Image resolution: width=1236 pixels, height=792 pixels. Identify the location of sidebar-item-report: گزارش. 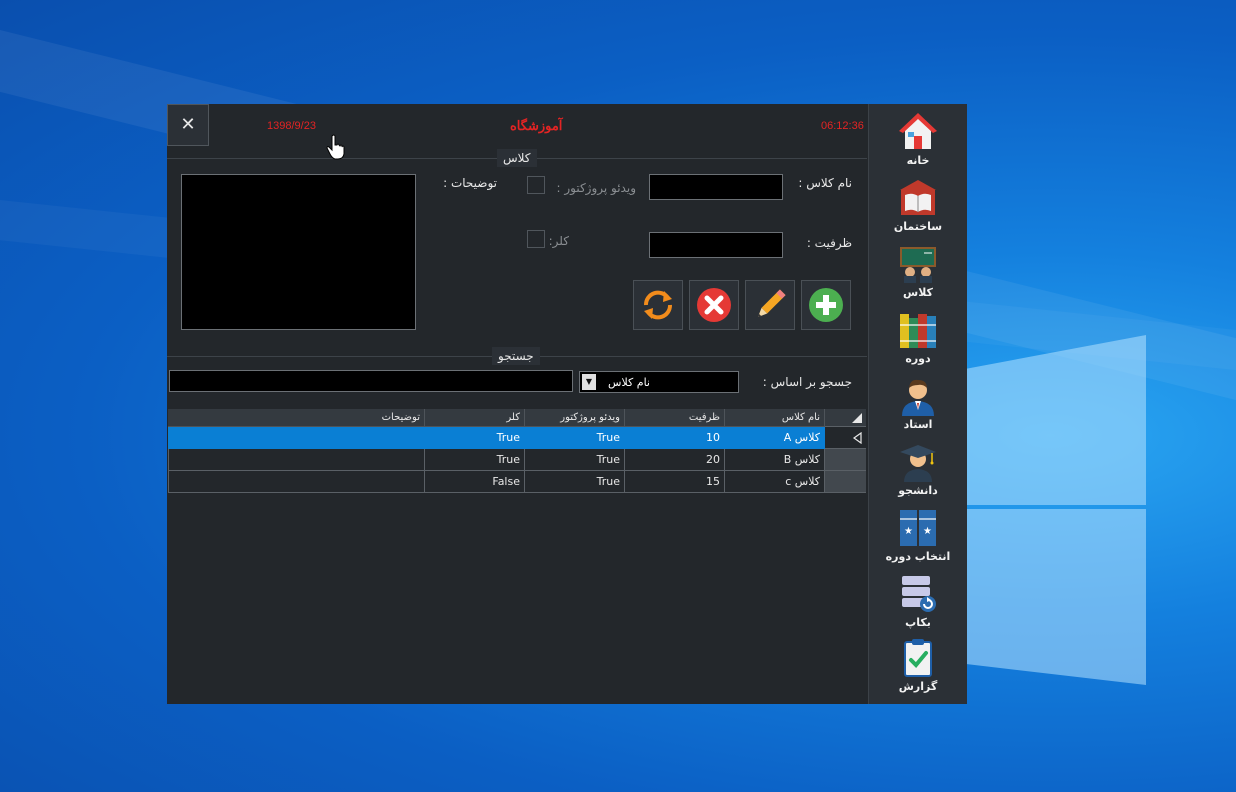
(918, 671).